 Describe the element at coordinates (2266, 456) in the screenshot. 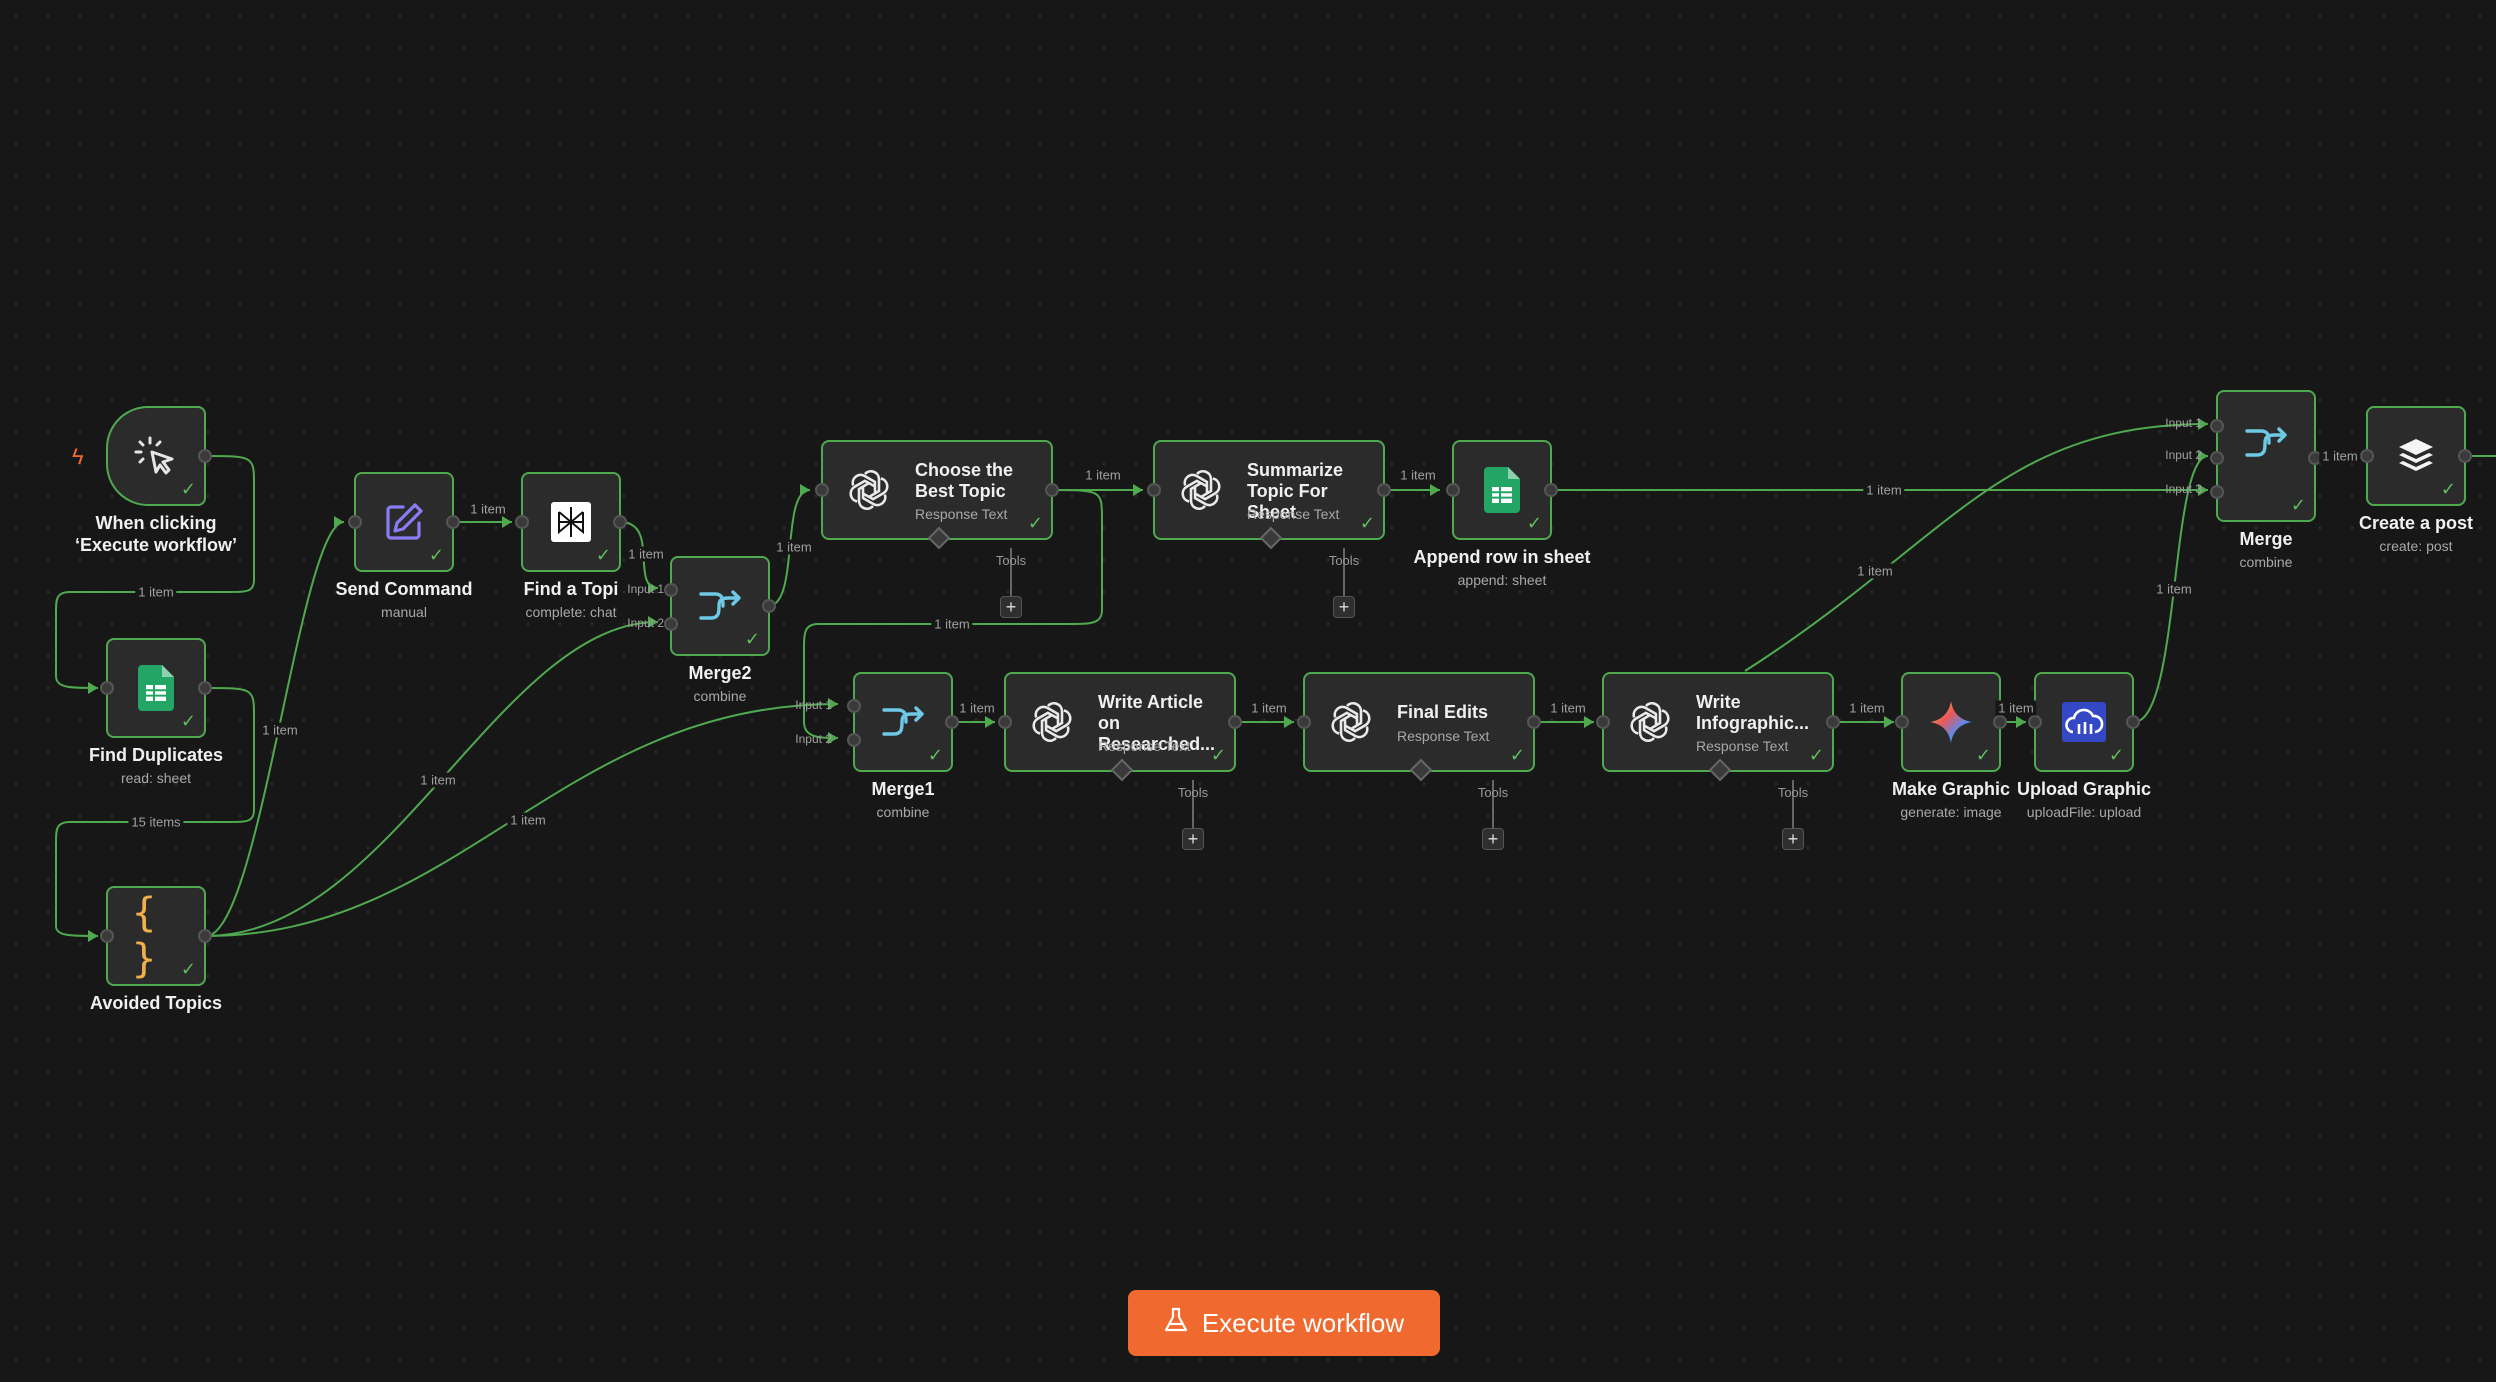

I see `node-merge: ✓` at that location.